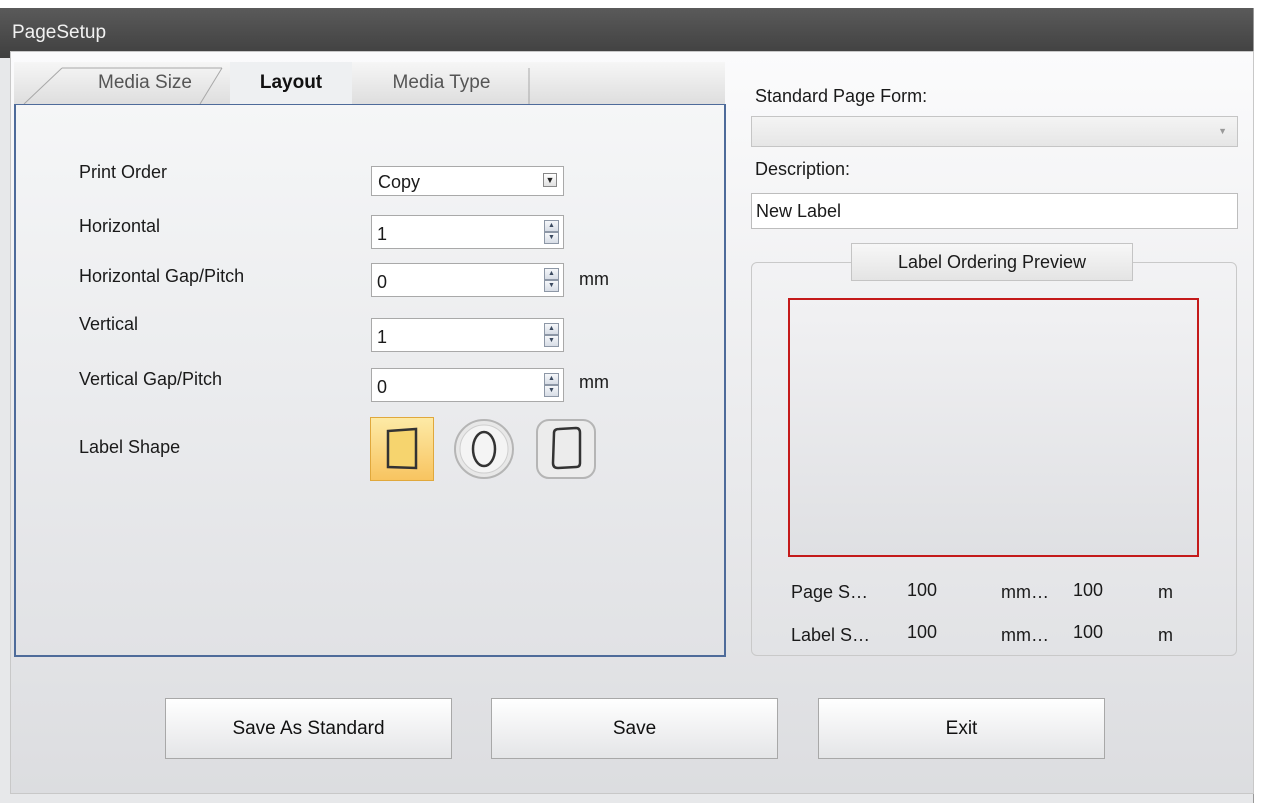 This screenshot has width=1264, height=803. Describe the element at coordinates (803, 169) in the screenshot. I see `description-label: Description:` at that location.